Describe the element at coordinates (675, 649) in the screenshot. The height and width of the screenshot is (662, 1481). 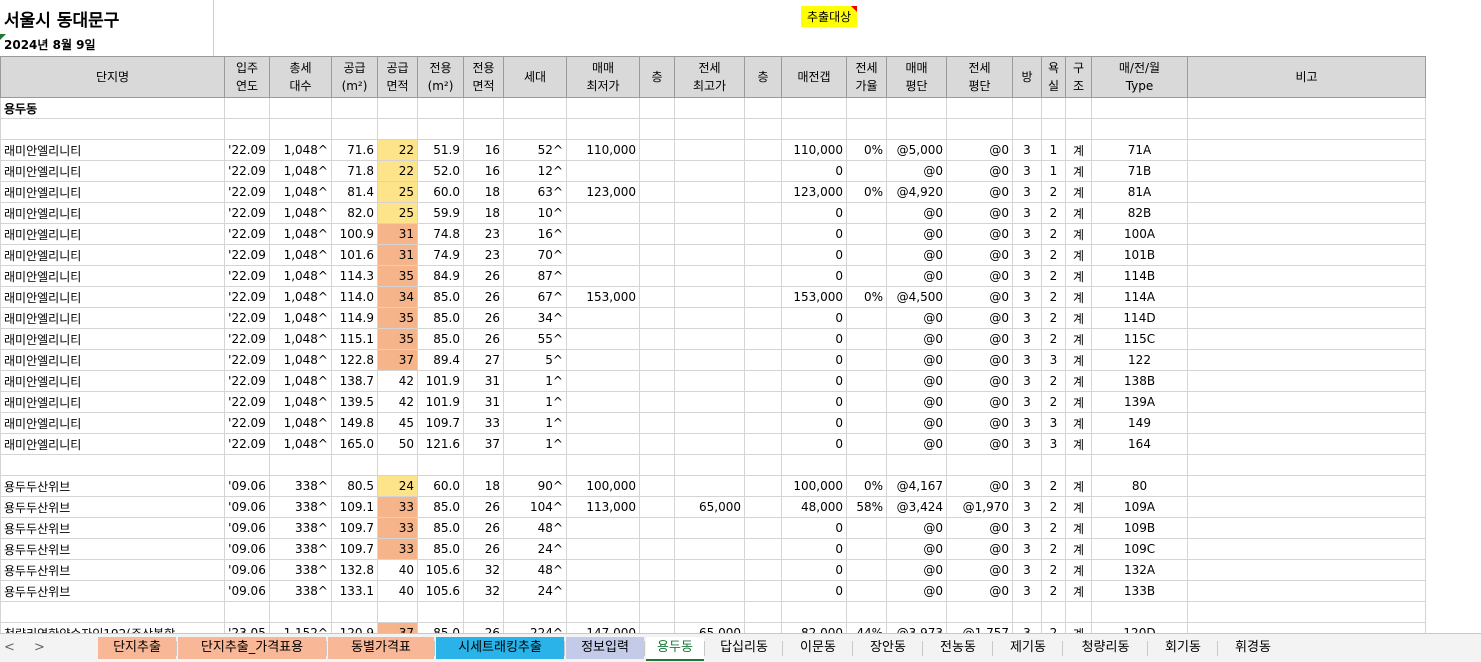
I see `sheet-tab: 용두동` at that location.